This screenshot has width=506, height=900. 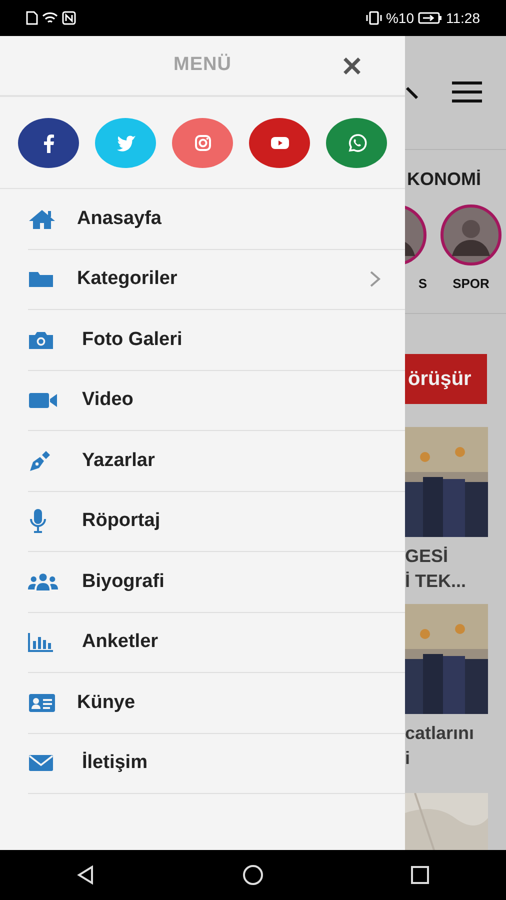 What do you see at coordinates (127, 279) in the screenshot?
I see `menu-item: Kategoriler` at bounding box center [127, 279].